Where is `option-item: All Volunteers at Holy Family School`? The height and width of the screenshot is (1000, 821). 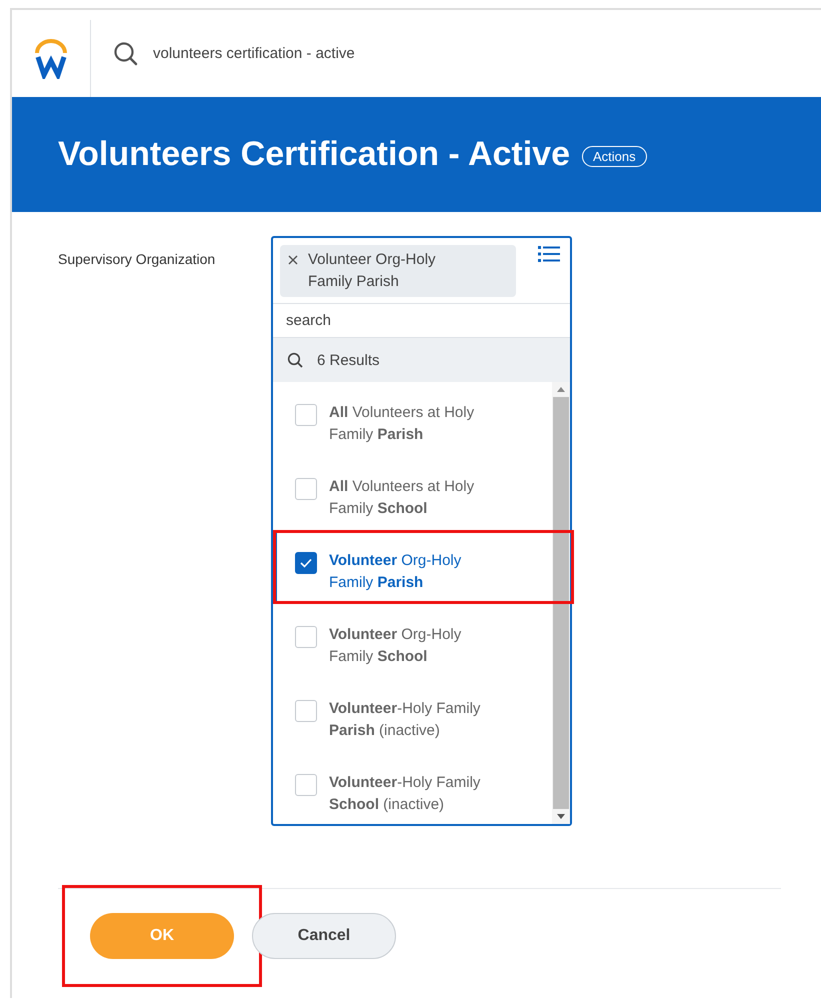
option-item: All Volunteers at Holy Family School is located at coordinates (412, 493).